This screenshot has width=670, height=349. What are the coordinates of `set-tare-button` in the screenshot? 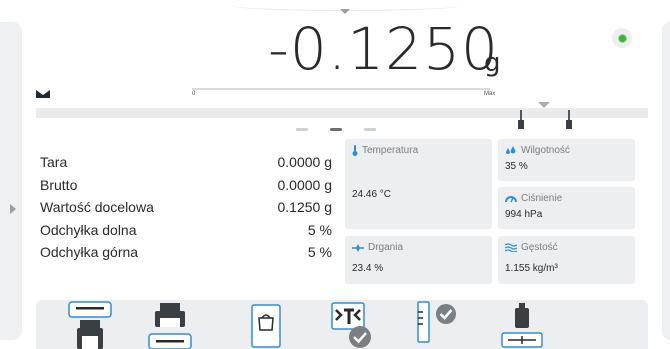 It's located at (352, 324).